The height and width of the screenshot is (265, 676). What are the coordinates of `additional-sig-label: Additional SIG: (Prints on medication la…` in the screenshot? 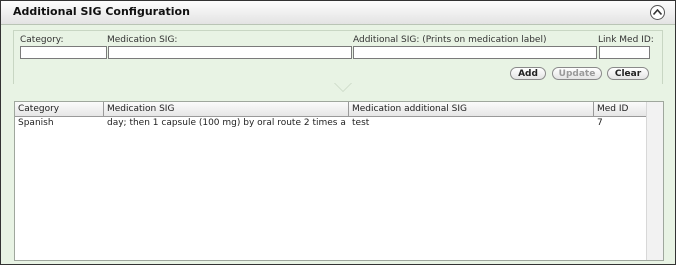 It's located at (450, 40).